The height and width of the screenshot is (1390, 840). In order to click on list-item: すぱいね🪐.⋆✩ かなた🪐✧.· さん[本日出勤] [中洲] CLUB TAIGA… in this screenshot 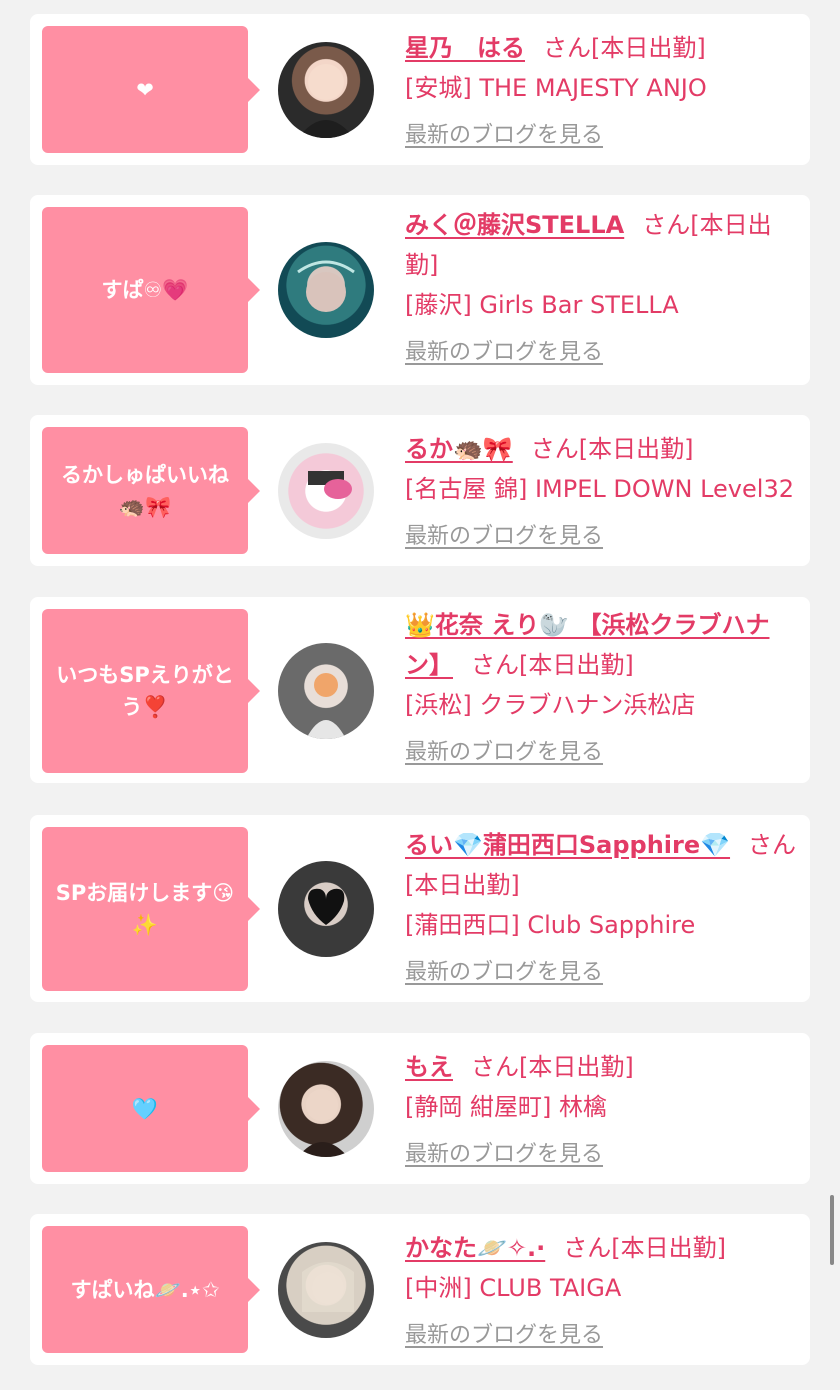, I will do `click(420, 1289)`.